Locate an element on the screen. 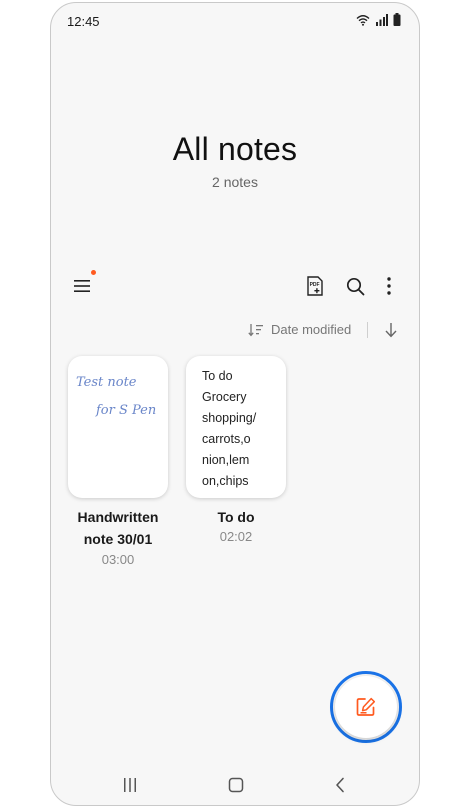  convert-pdf-button: PDF is located at coordinates (315, 286).